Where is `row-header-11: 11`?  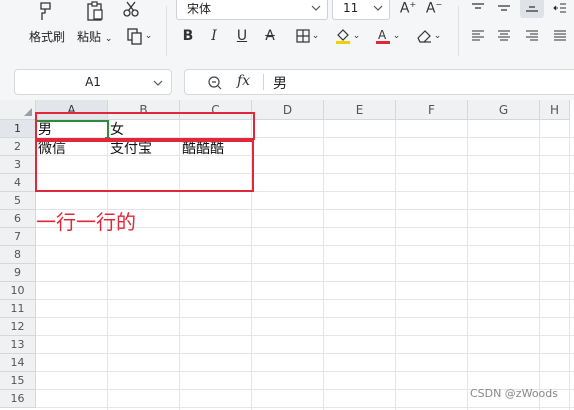 row-header-11: 11 is located at coordinates (18, 309).